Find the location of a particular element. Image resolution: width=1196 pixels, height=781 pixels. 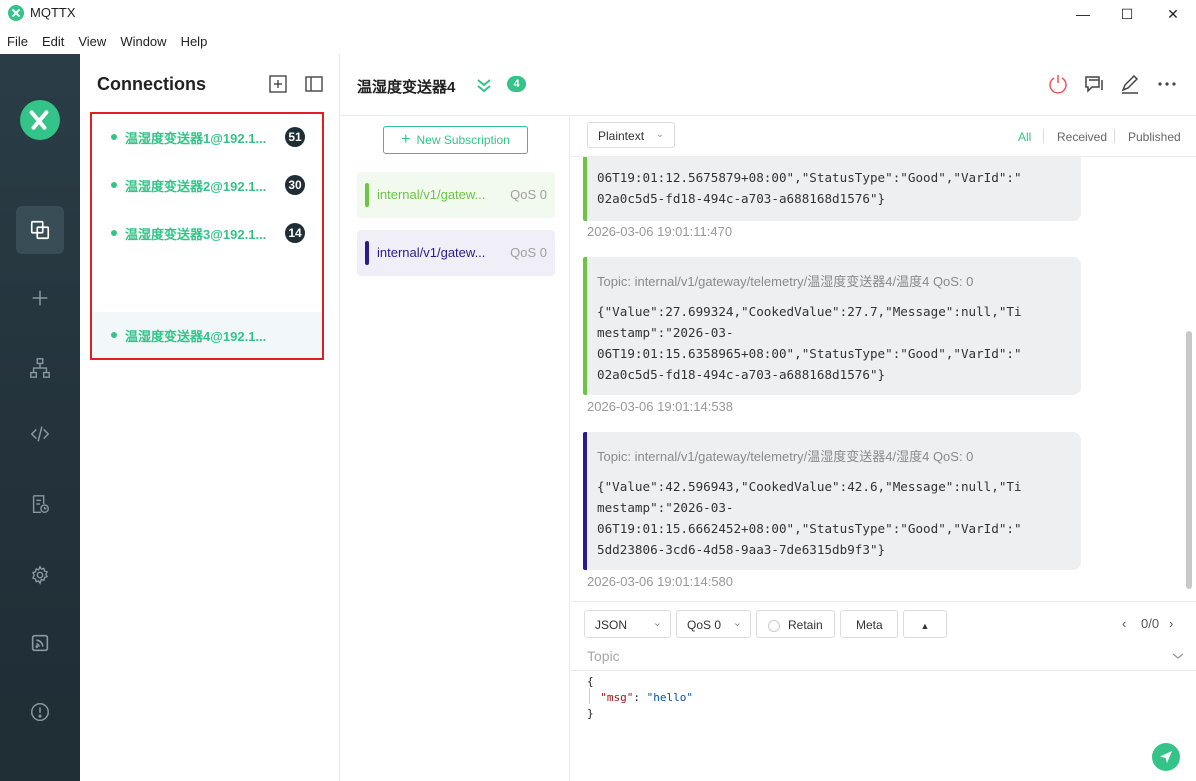

subscribe-feed-nav-button is located at coordinates (40, 643).